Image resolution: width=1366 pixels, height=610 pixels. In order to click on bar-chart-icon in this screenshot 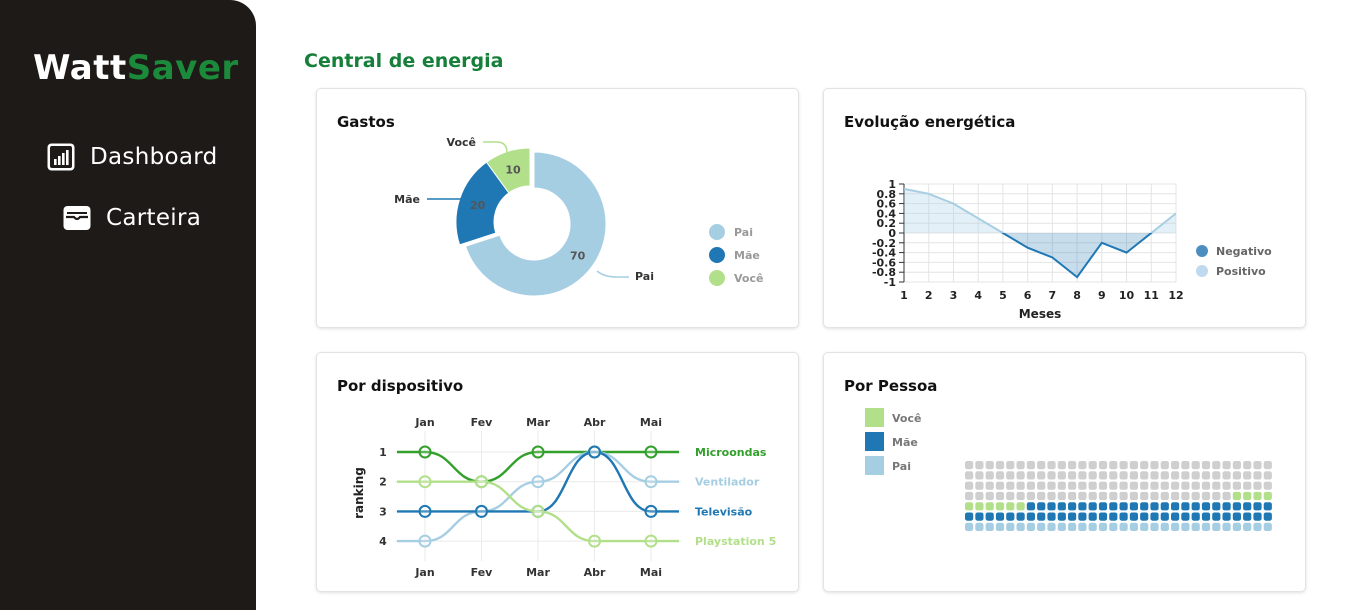, I will do `click(61, 157)`.